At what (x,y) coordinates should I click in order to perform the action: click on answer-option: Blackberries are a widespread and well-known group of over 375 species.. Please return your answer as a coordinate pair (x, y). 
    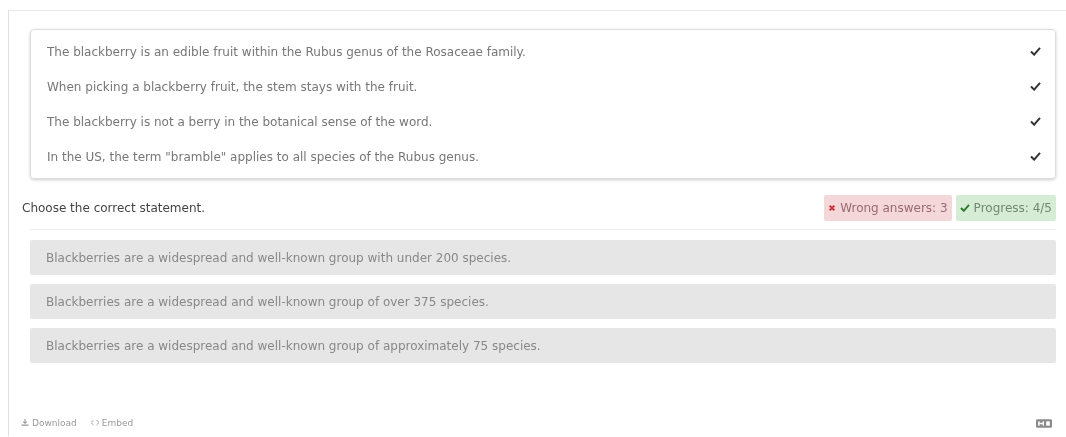
    Looking at the image, I should click on (543, 301).